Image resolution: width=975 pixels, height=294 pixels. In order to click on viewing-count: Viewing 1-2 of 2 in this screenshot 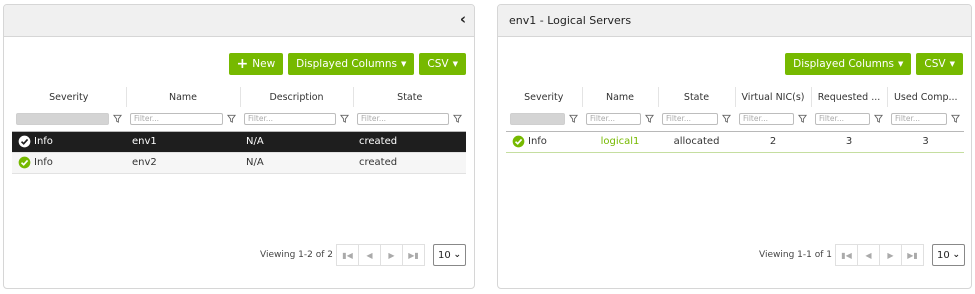, I will do `click(296, 255)`.